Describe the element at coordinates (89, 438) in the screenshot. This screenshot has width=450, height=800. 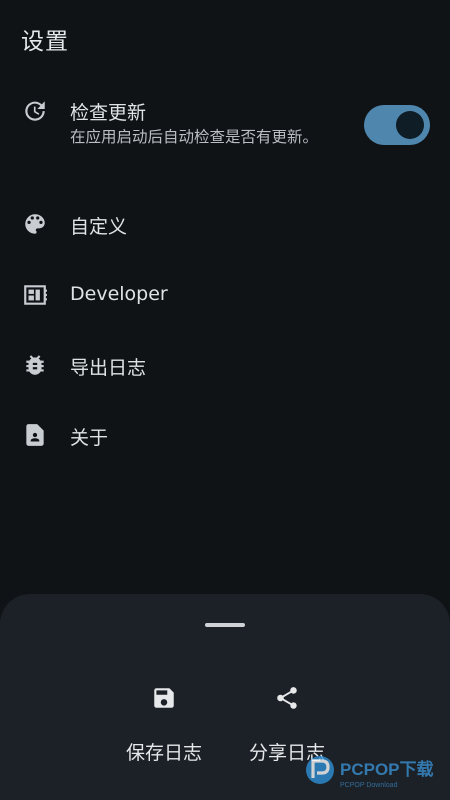
I see `settings-item-label: 关于` at that location.